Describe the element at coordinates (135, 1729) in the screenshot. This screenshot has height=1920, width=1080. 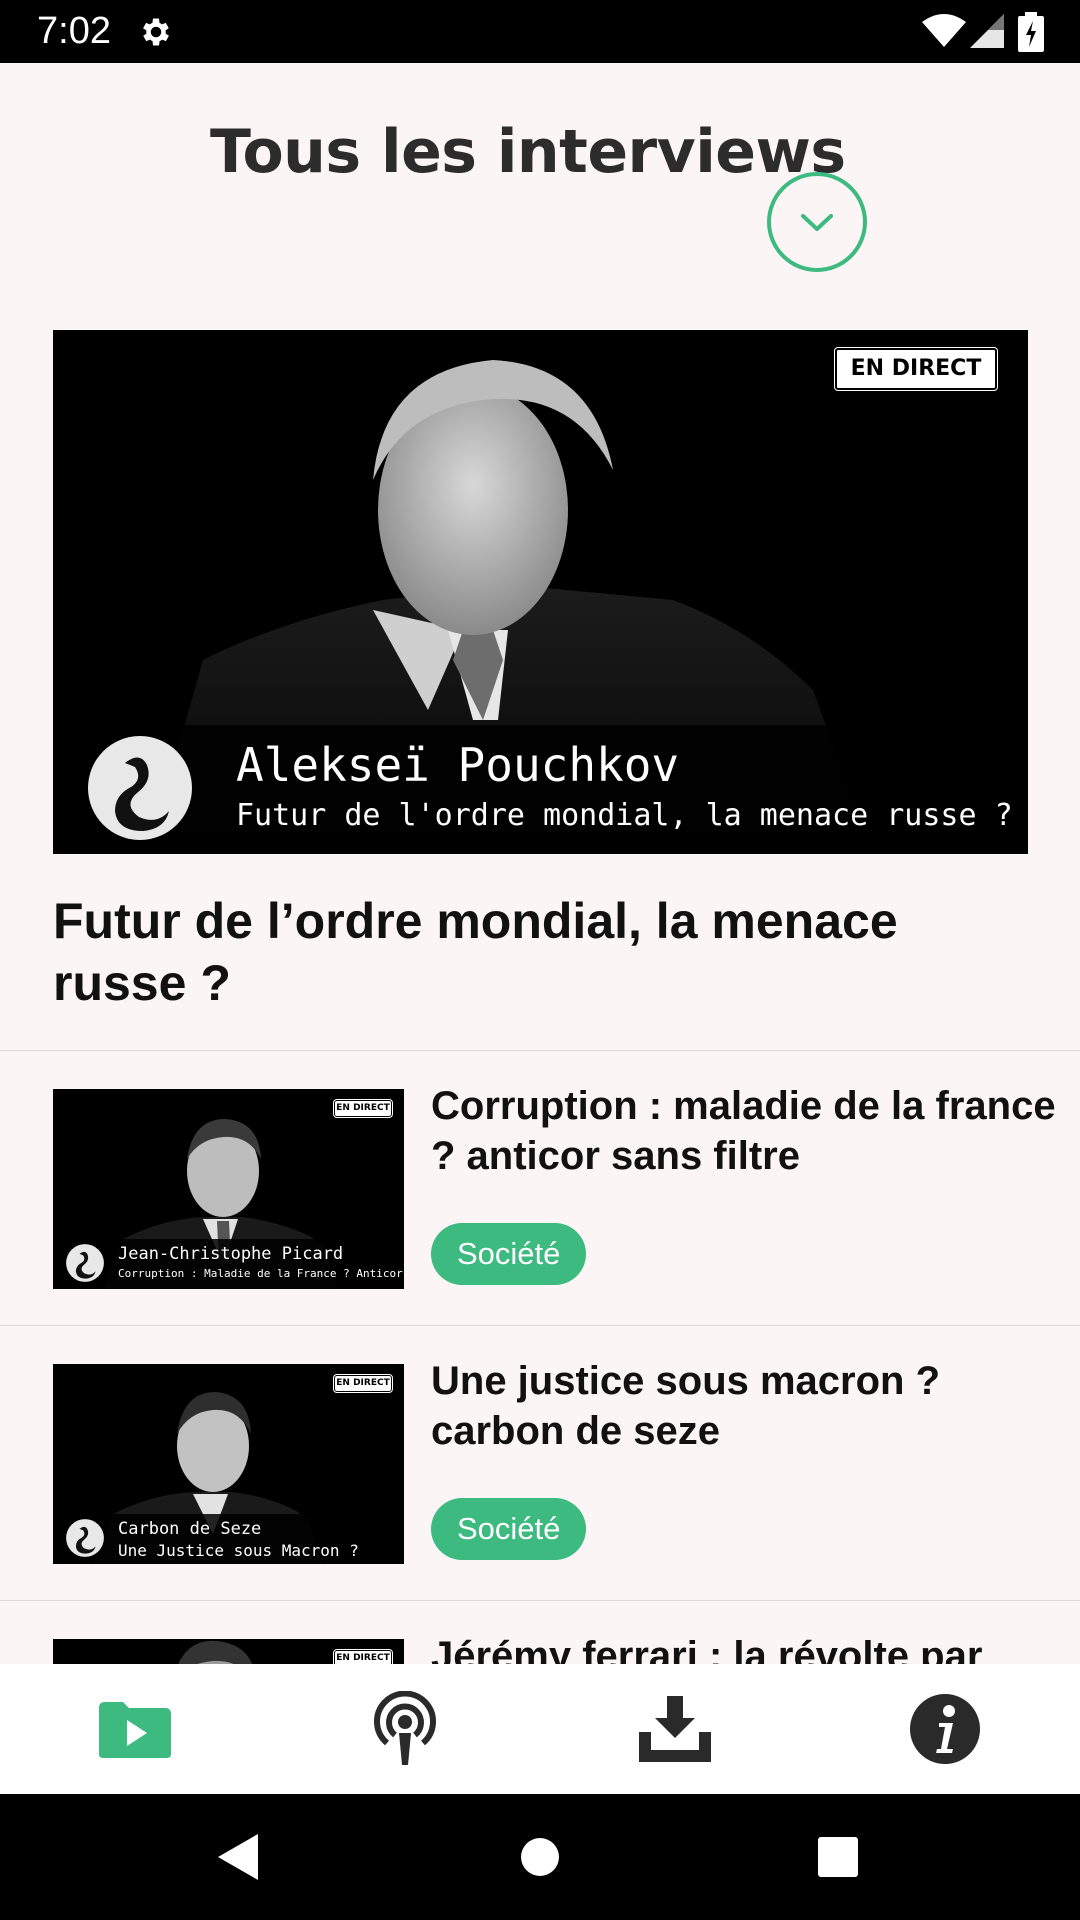
I see `nav-videos-button` at that location.